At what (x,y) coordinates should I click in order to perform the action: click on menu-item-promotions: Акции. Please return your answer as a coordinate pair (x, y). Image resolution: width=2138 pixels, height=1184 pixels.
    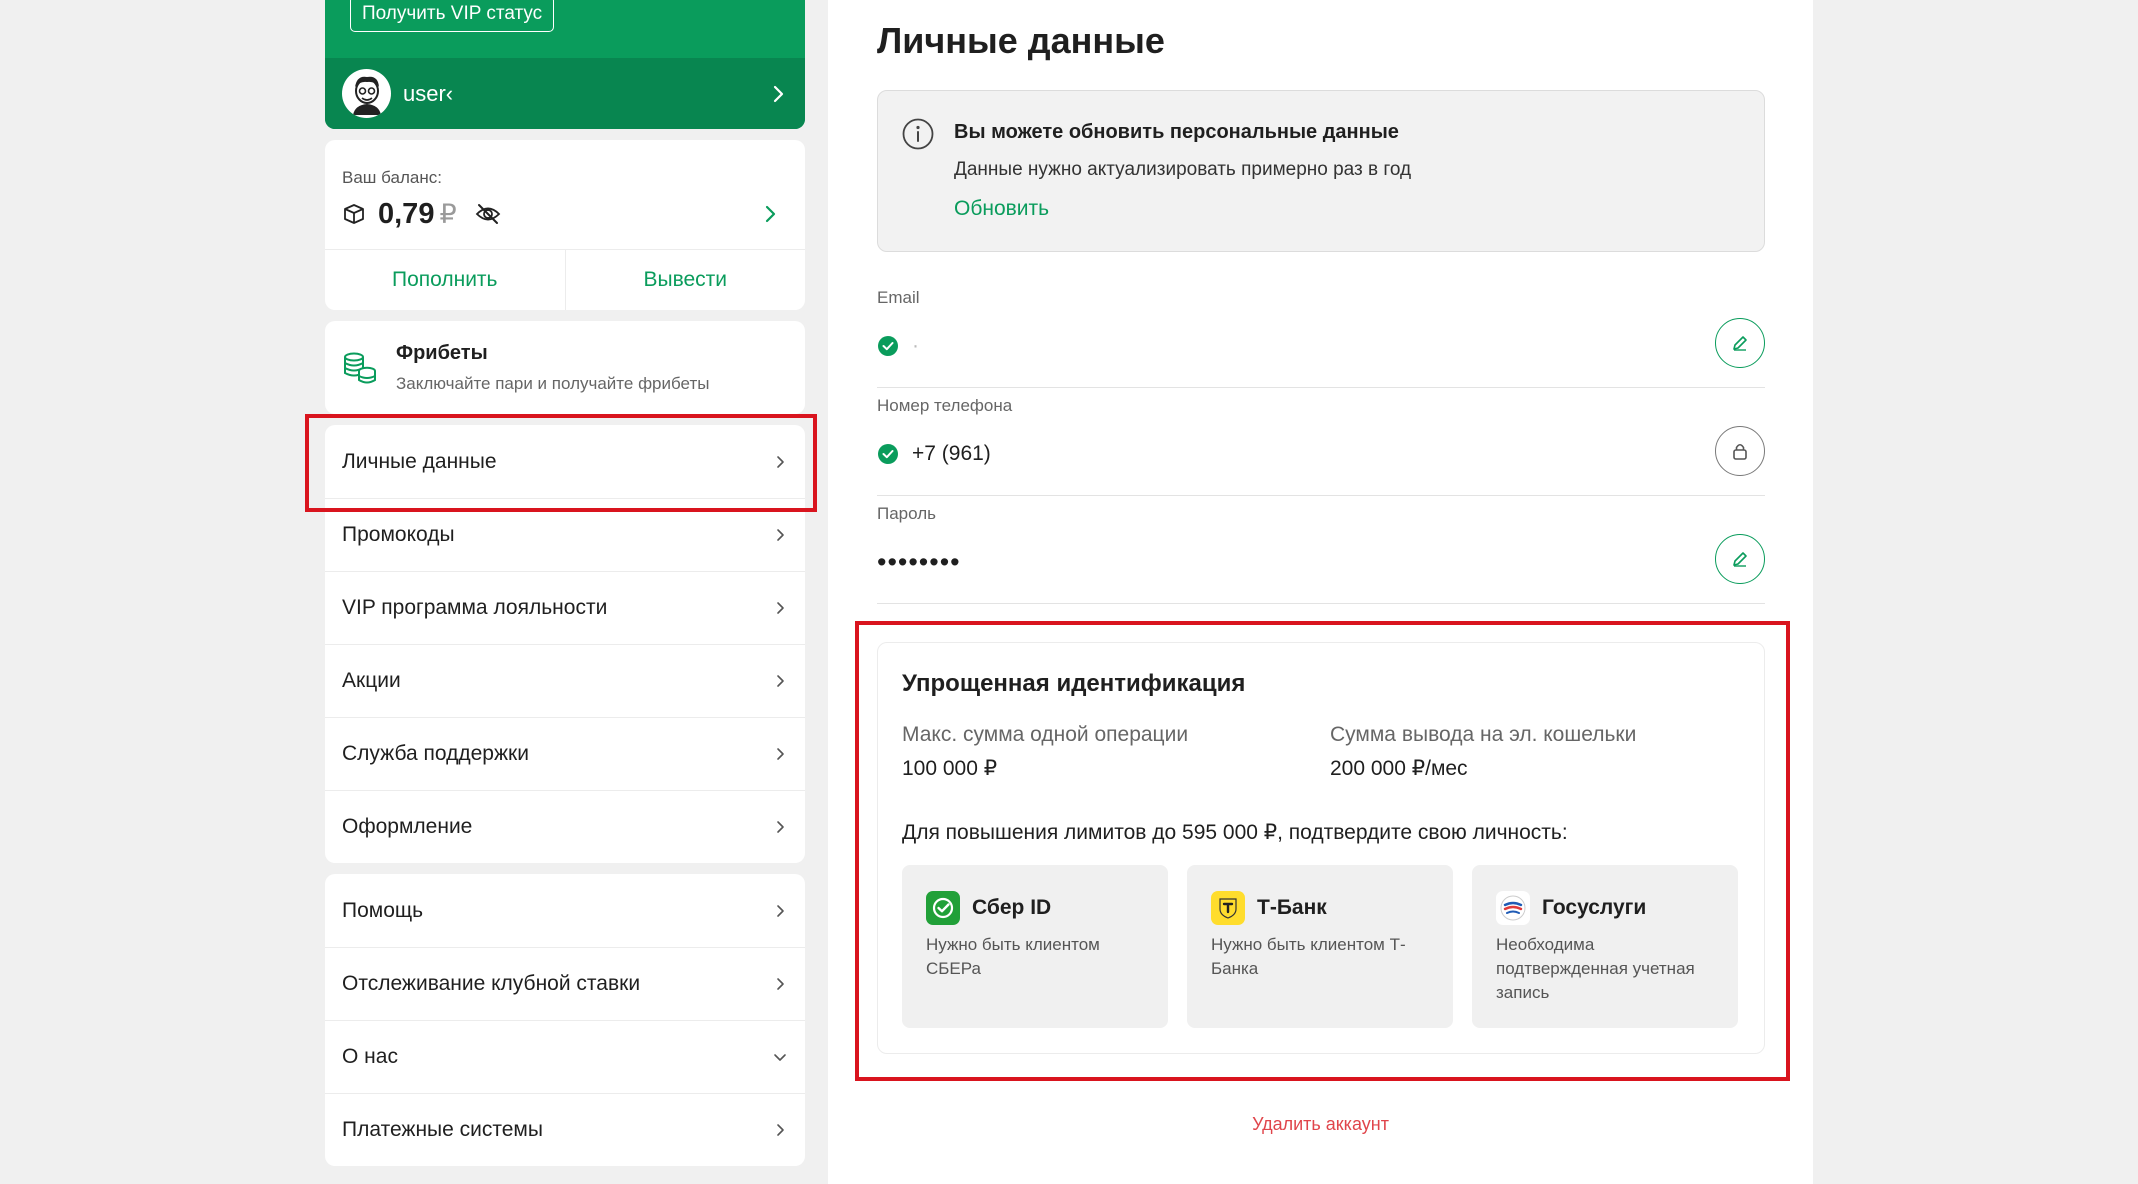
    Looking at the image, I should click on (565, 680).